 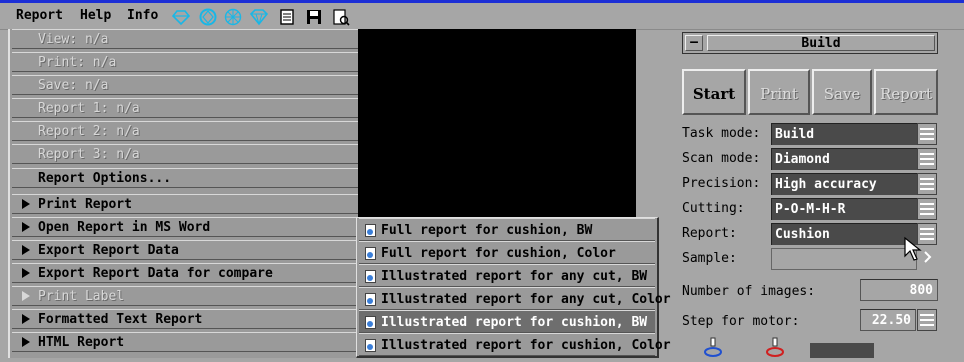 What do you see at coordinates (341, 17) in the screenshot?
I see `report-document-icon` at bounding box center [341, 17].